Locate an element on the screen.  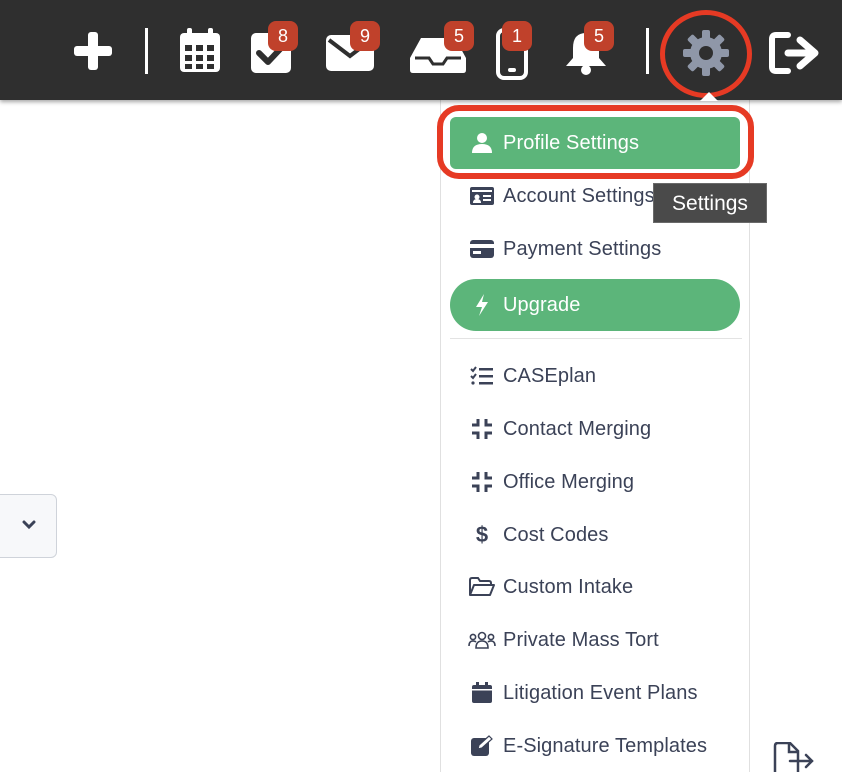
id-card-icon is located at coordinates (482, 196).